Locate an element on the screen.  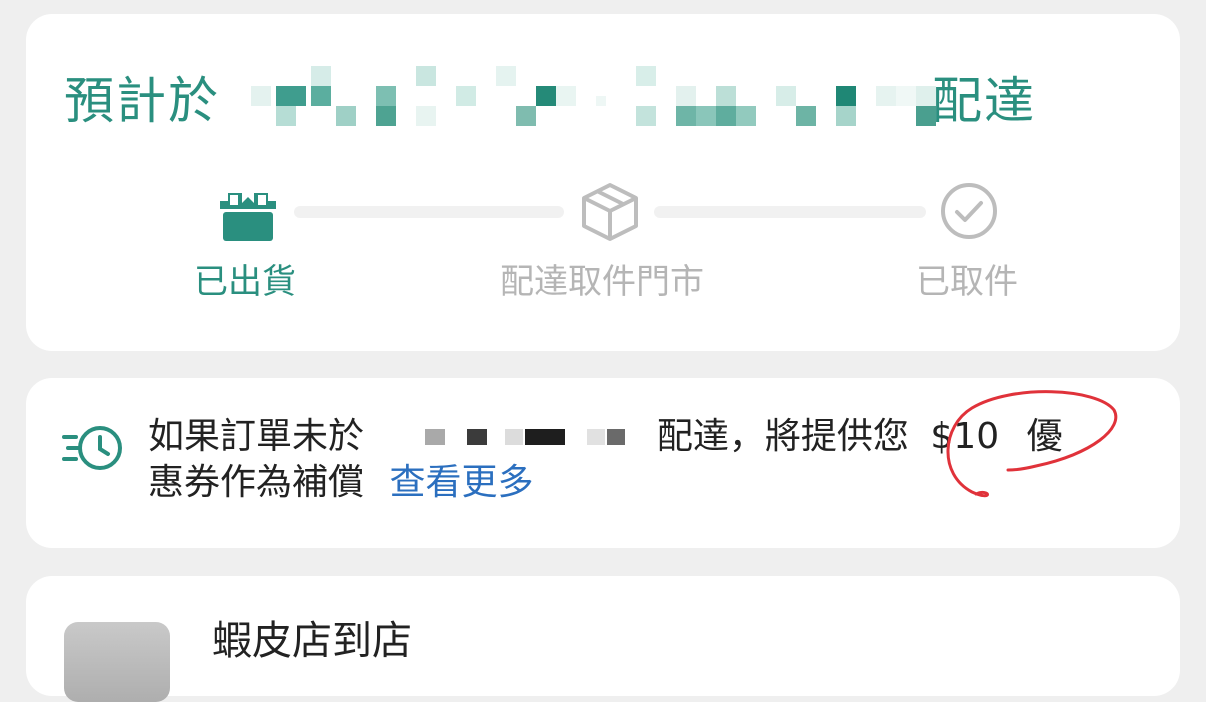
box-icon is located at coordinates (610, 214).